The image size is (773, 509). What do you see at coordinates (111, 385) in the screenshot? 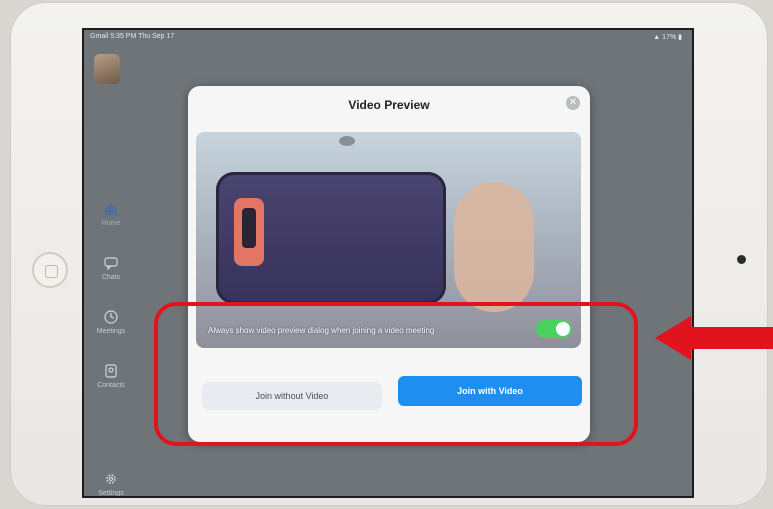
I see `sidebar-item-label: Contacts` at bounding box center [111, 385].